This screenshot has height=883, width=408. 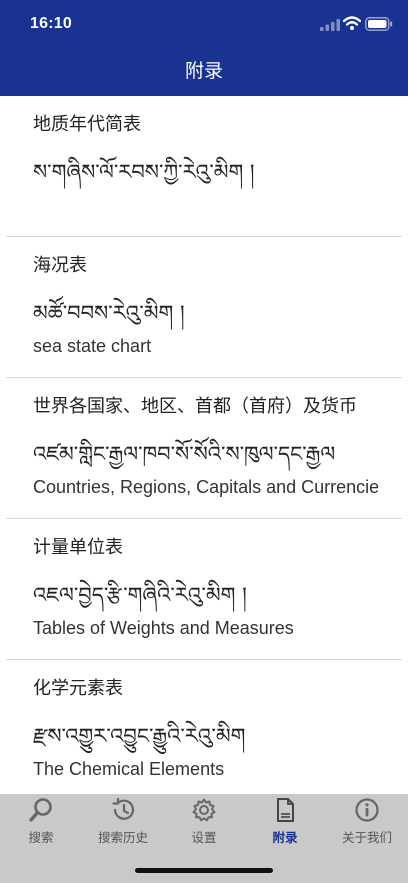 What do you see at coordinates (87, 124) in the screenshot?
I see `entry-title-zh: 地质年代简表` at bounding box center [87, 124].